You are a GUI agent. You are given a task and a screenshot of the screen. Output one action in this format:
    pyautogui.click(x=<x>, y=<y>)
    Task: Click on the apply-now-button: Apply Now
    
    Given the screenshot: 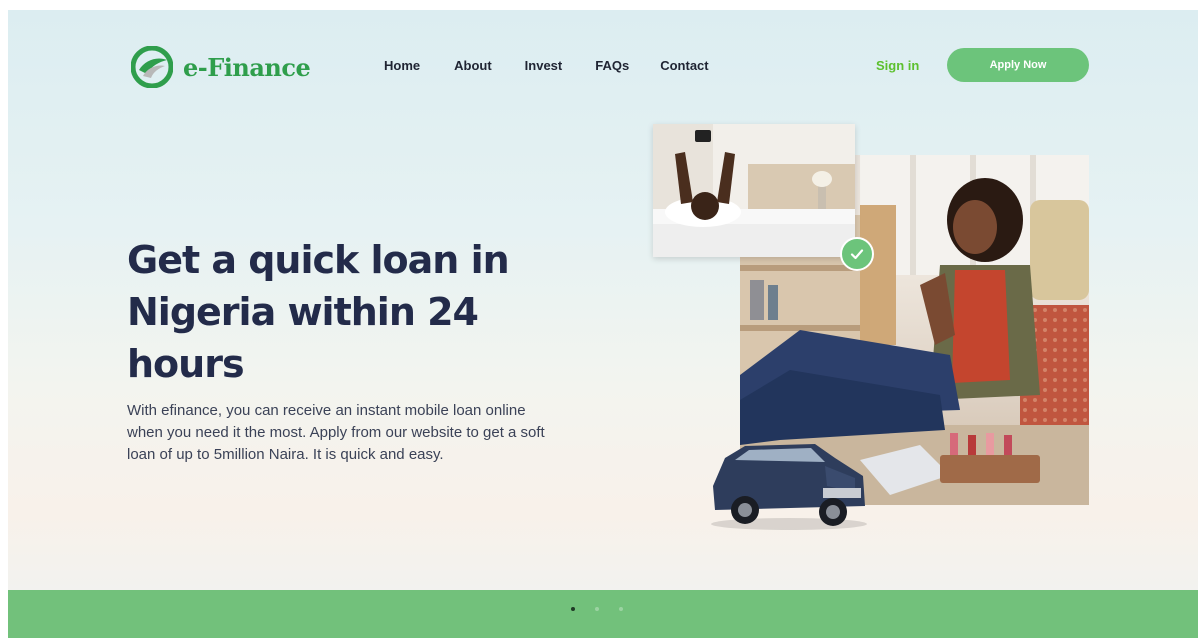 What is the action you would take?
    pyautogui.click(x=1018, y=65)
    